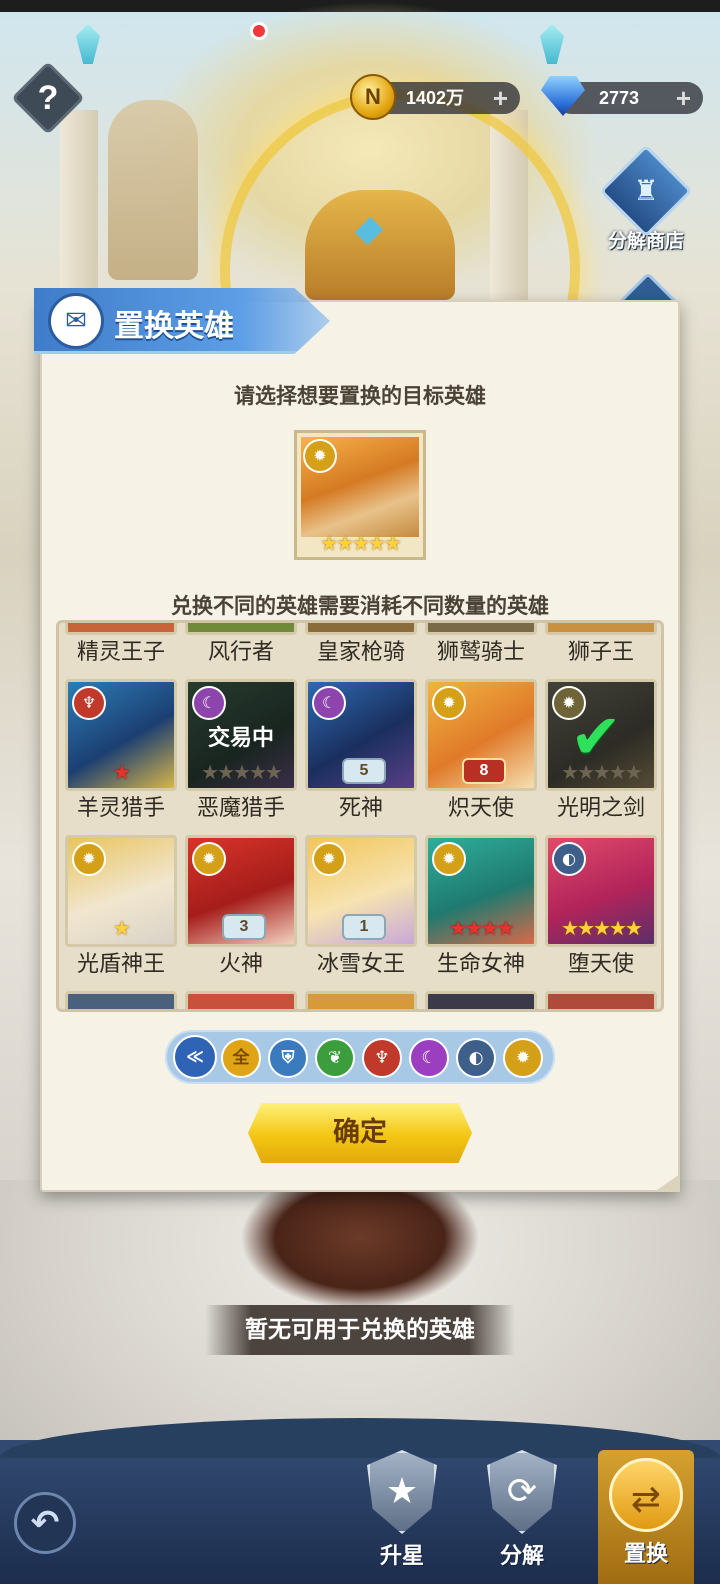 The width and height of the screenshot is (720, 1584). I want to click on gold-counter: N 1402万 +, so click(435, 97).